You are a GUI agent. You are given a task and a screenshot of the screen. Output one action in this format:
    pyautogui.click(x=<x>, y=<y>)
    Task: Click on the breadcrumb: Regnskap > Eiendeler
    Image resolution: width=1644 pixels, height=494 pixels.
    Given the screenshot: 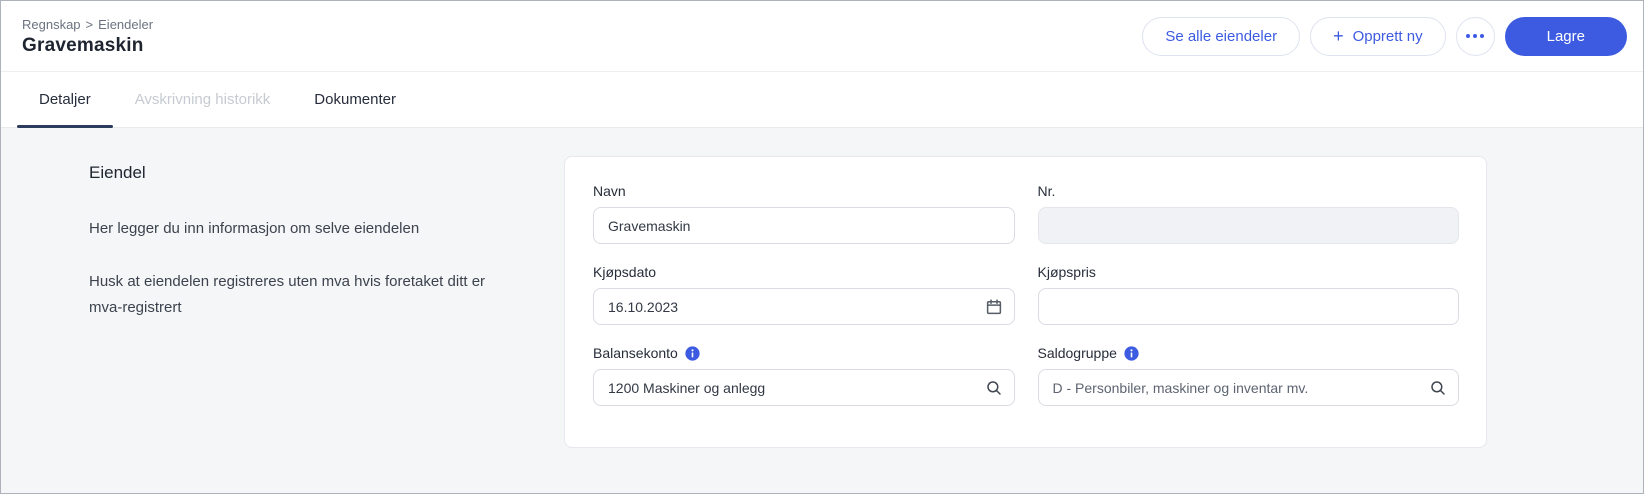 What is the action you would take?
    pyautogui.click(x=87, y=24)
    